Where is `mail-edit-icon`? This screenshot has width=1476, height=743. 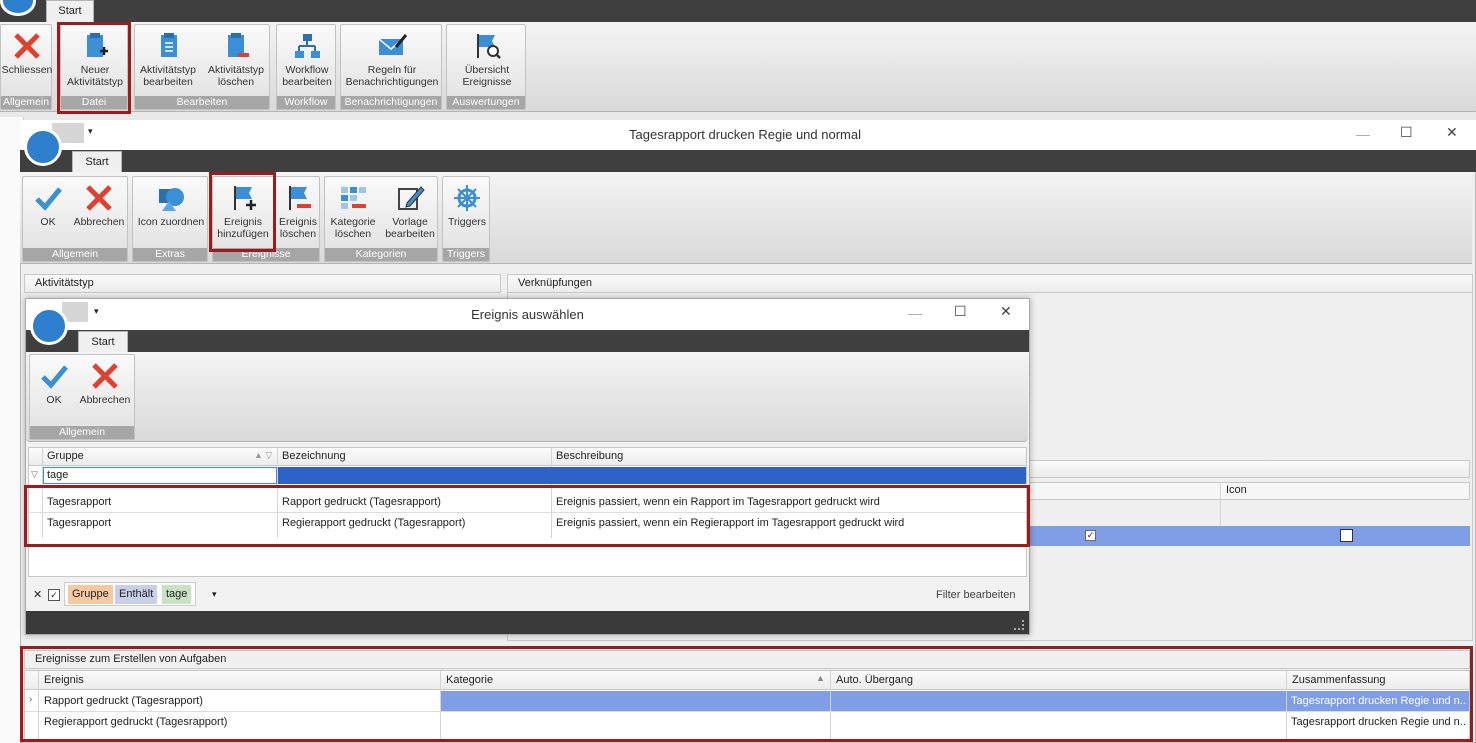 mail-edit-icon is located at coordinates (393, 44).